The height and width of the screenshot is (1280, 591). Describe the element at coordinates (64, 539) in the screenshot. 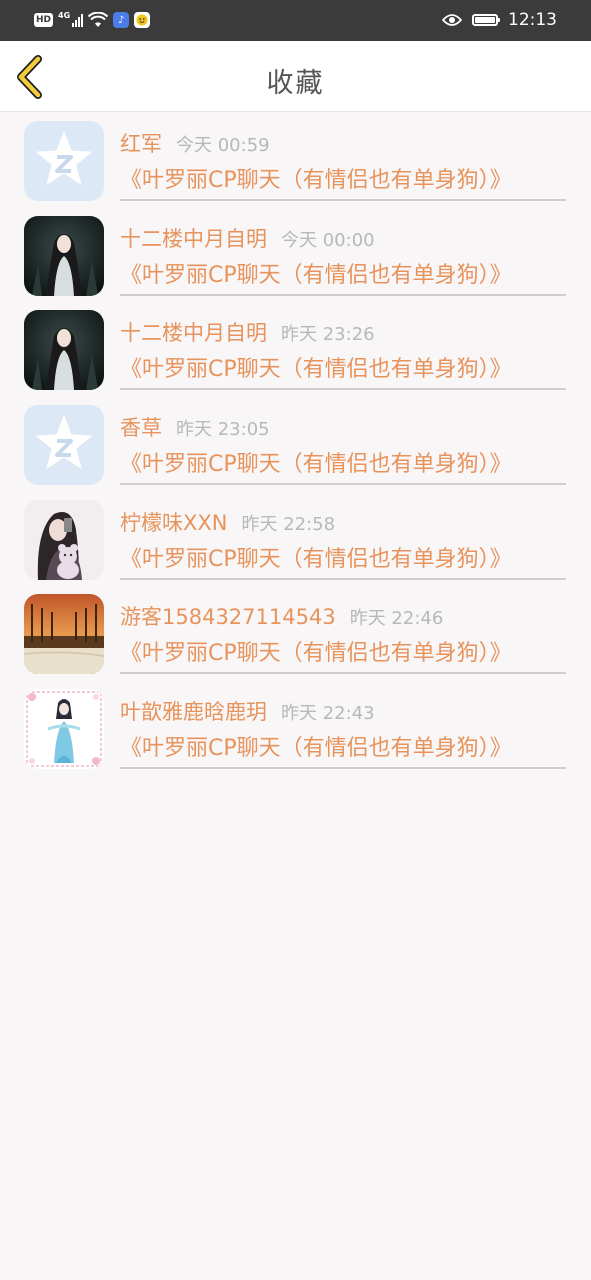

I see `girl-with-teddy-avatar` at that location.